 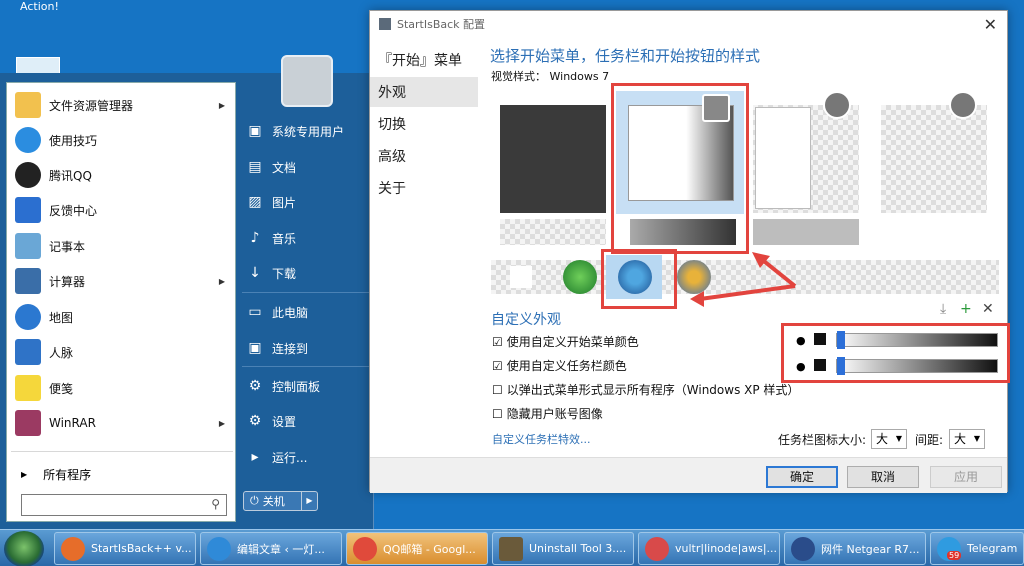 I want to click on start-right-label: 系统专用用户, so click(x=308, y=131).